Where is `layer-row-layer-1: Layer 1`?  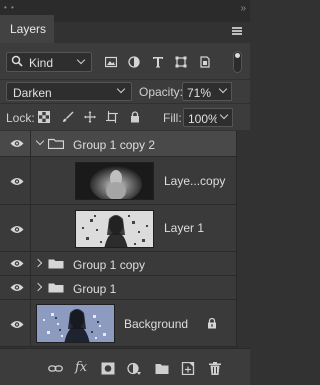
layer-row-layer-1: Layer 1 is located at coordinates (118, 228).